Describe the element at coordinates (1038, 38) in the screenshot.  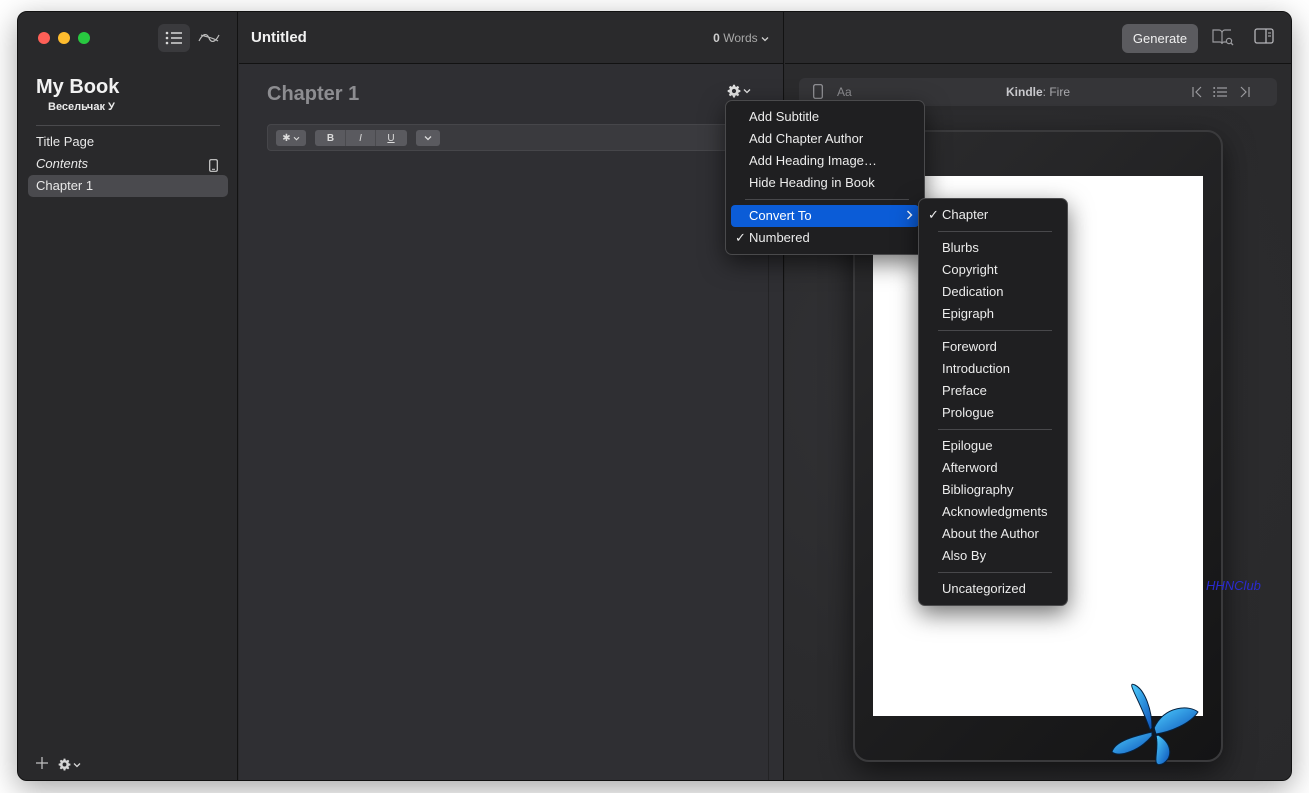
I see `preview-header: Generate` at that location.